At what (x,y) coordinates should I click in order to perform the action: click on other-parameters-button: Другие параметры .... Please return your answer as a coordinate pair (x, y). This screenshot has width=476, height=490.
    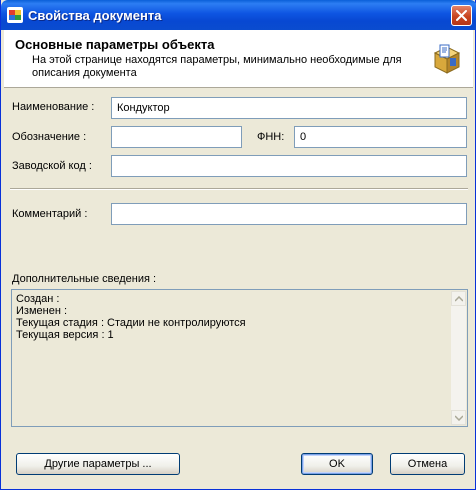
    Looking at the image, I should click on (98, 464).